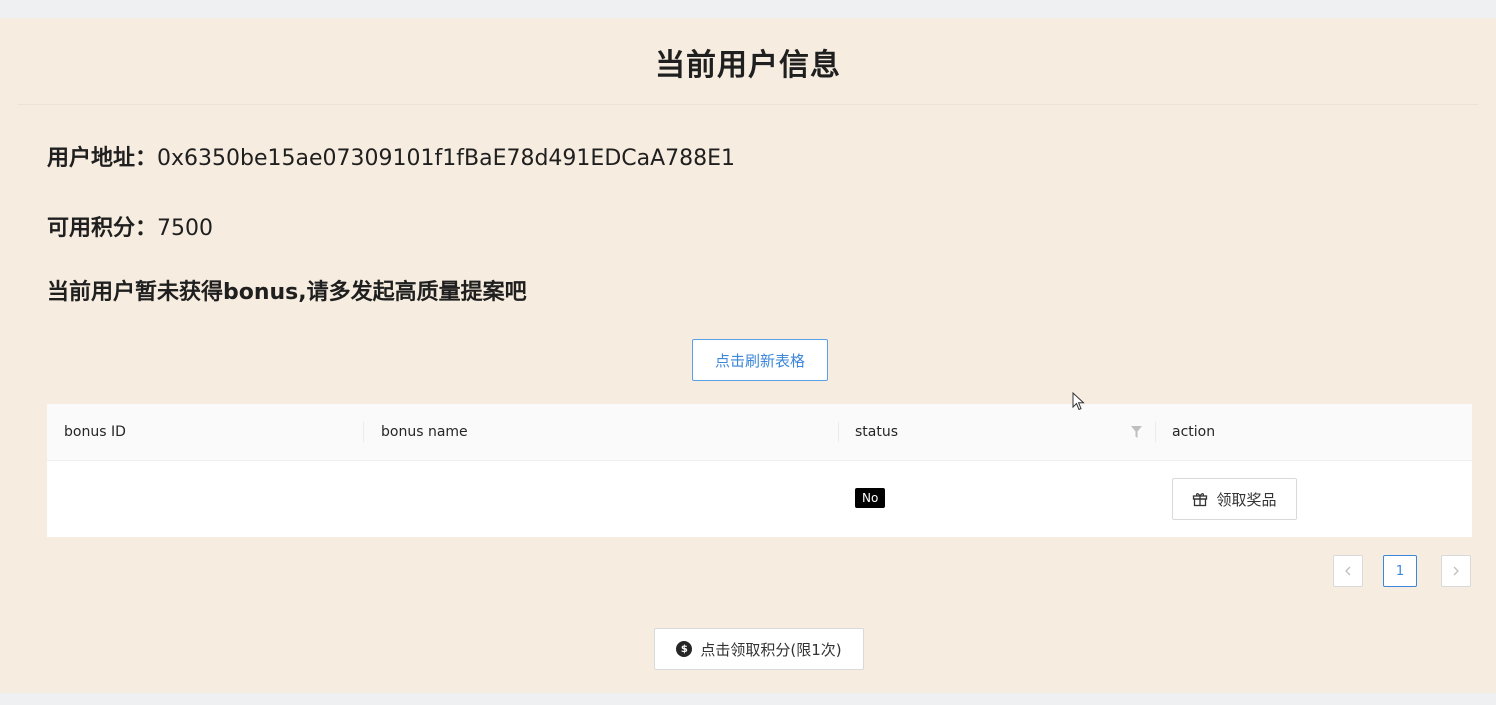  Describe the element at coordinates (684, 649) in the screenshot. I see `dollar-coin-icon: $` at that location.